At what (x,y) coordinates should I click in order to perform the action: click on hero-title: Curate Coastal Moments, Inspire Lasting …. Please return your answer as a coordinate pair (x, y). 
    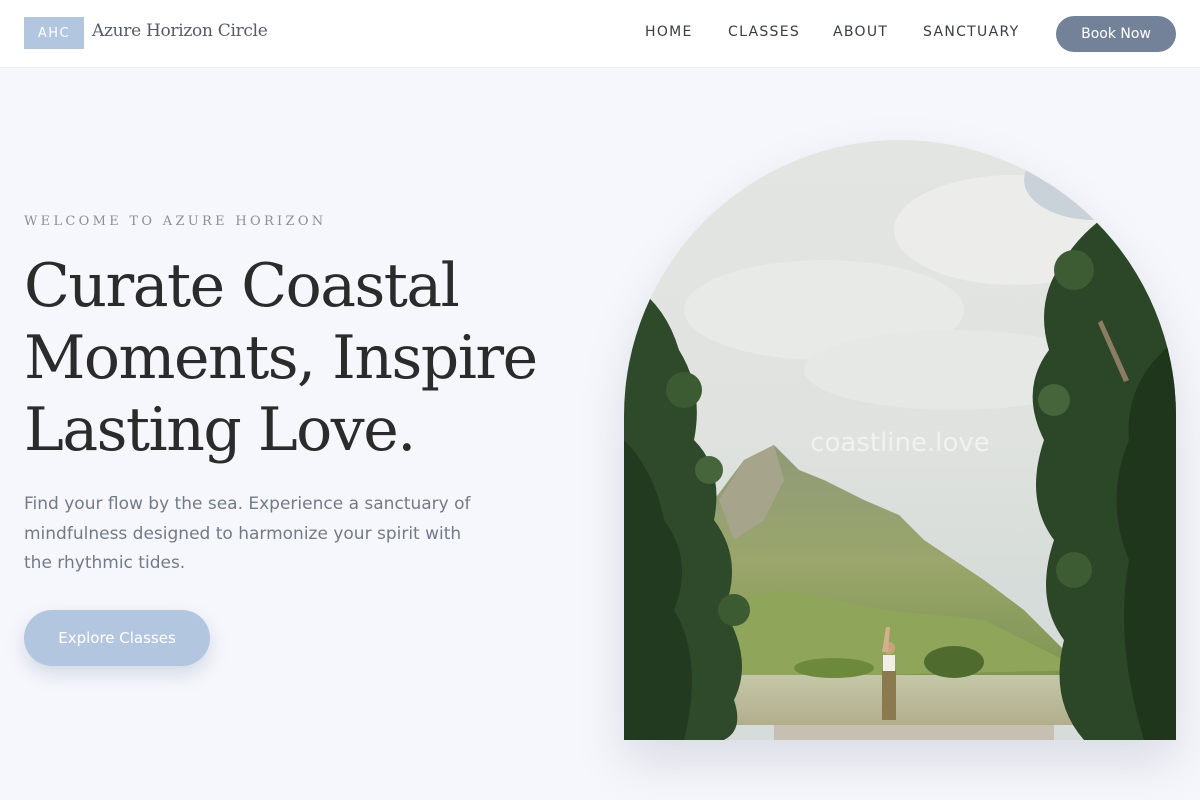
    Looking at the image, I should click on (294, 358).